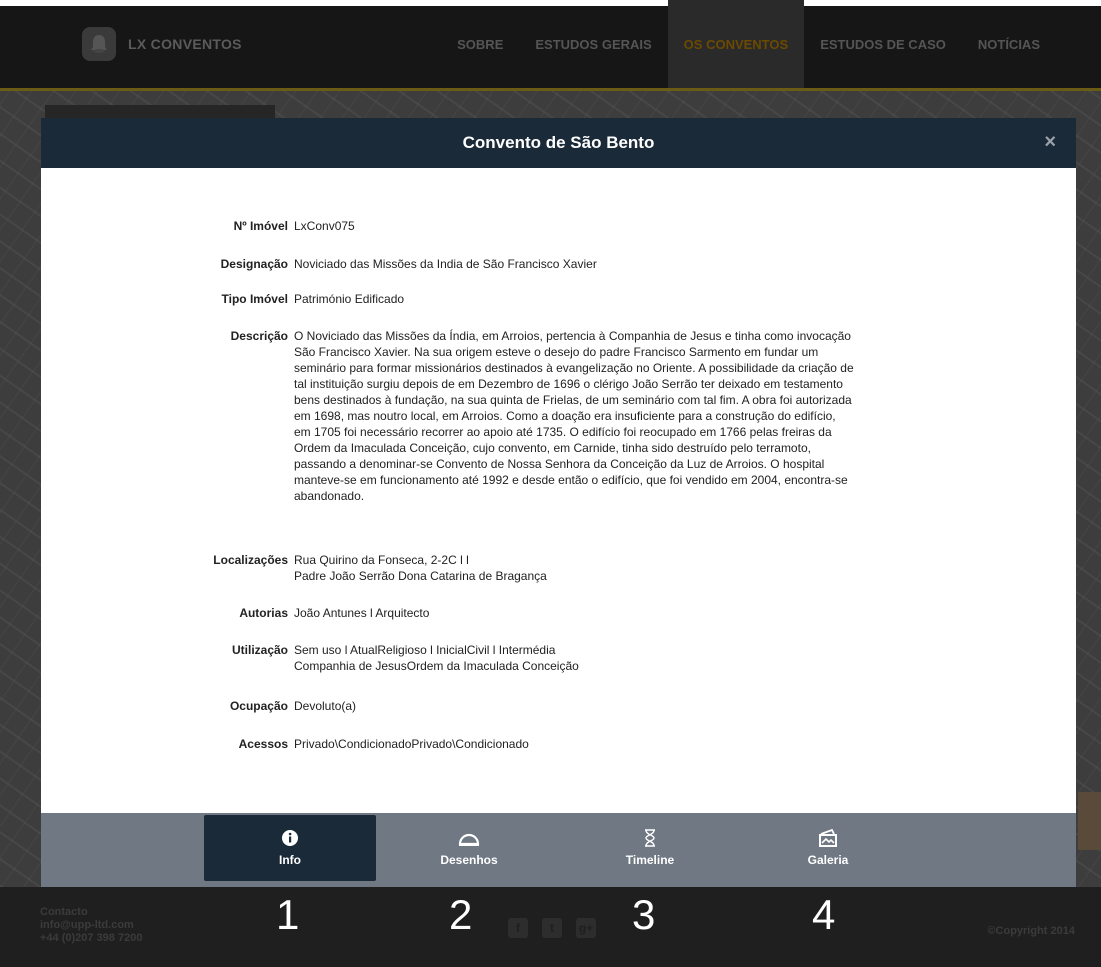 The width and height of the screenshot is (1101, 967). What do you see at coordinates (828, 838) in the screenshot?
I see `gallery-icon` at bounding box center [828, 838].